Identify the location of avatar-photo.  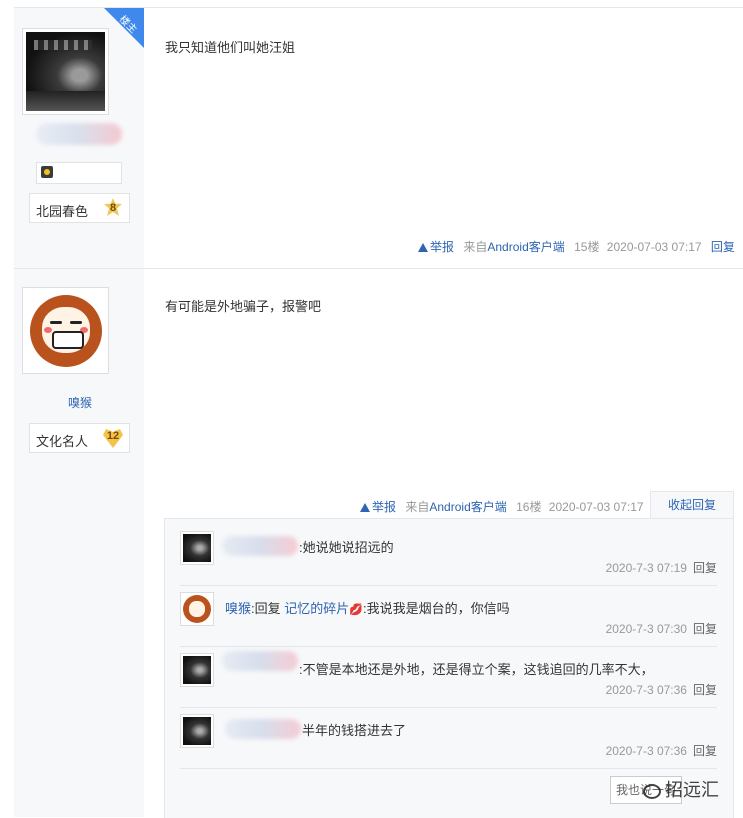
(65, 71).